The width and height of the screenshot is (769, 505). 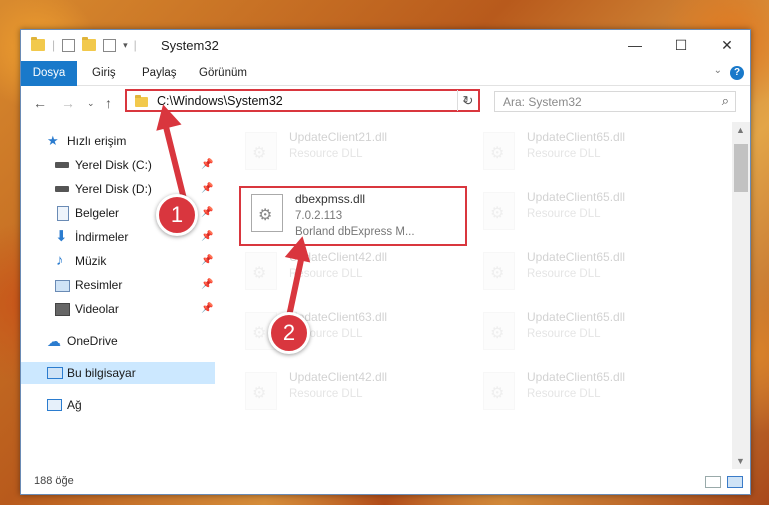 I want to click on close-button: ✕, so click(x=727, y=45).